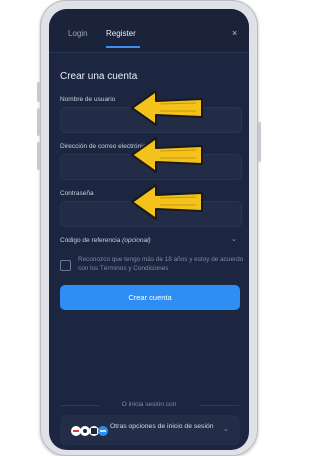  I want to click on password-label: Contraseña, so click(77, 193).